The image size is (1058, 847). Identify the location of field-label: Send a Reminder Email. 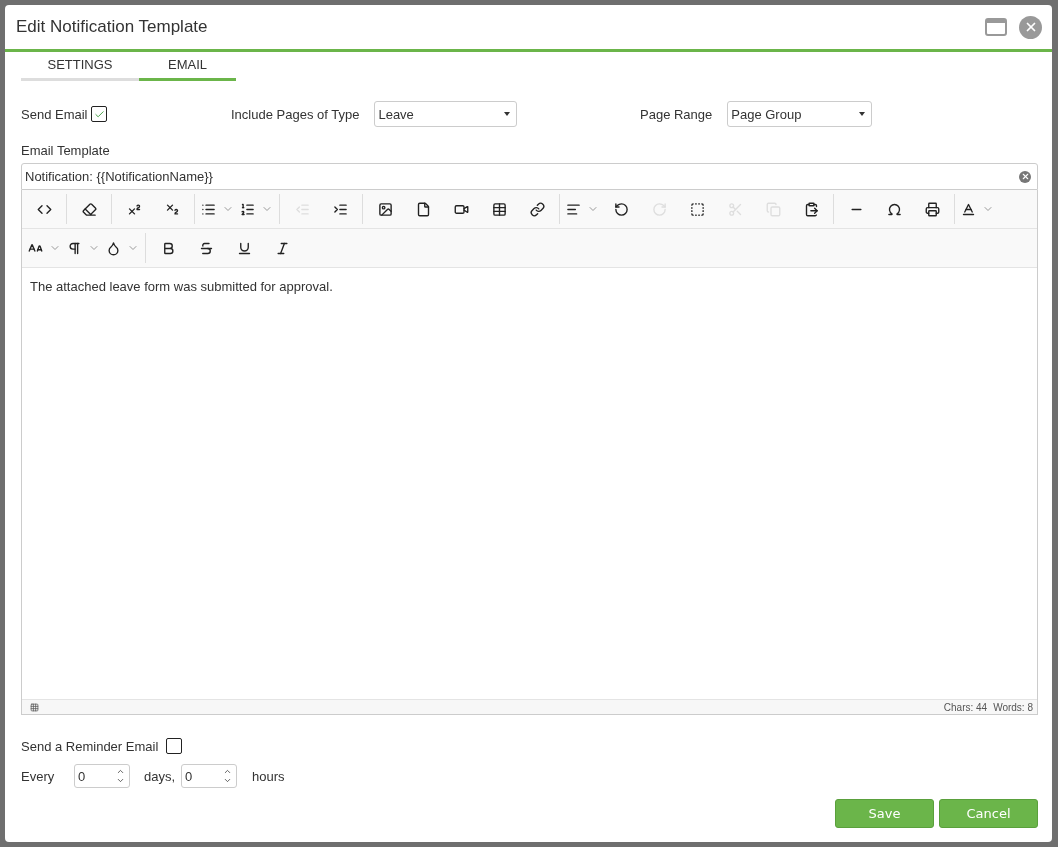
(90, 746).